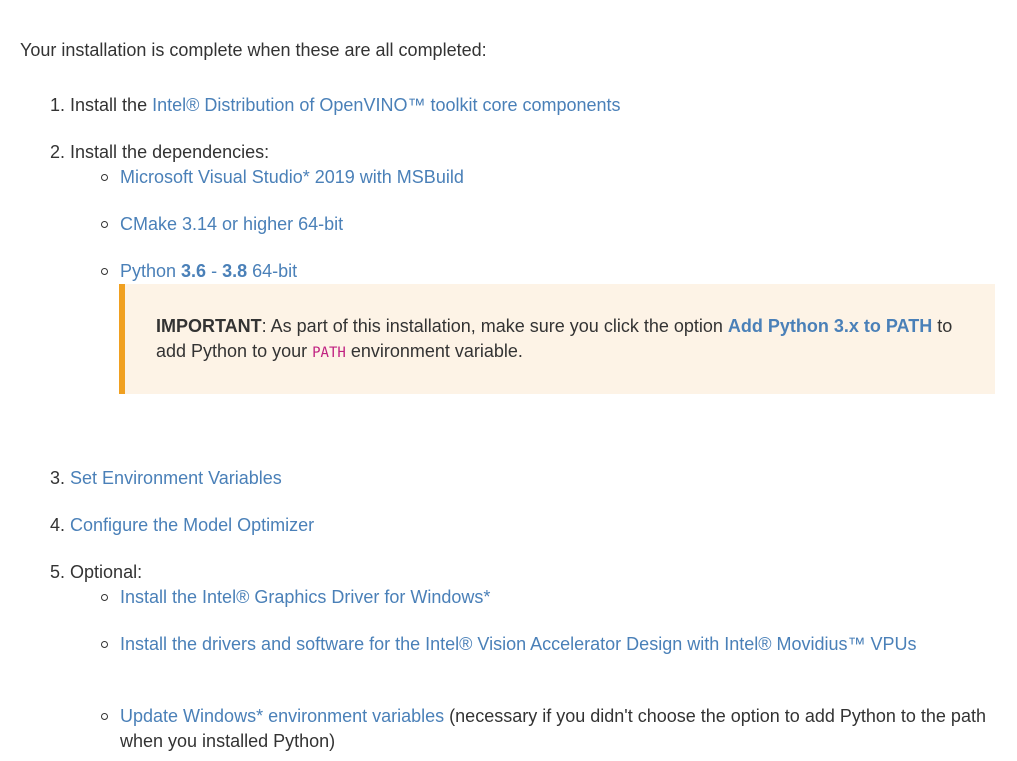  Describe the element at coordinates (151, 271) in the screenshot. I see `python-prefix: Python` at that location.